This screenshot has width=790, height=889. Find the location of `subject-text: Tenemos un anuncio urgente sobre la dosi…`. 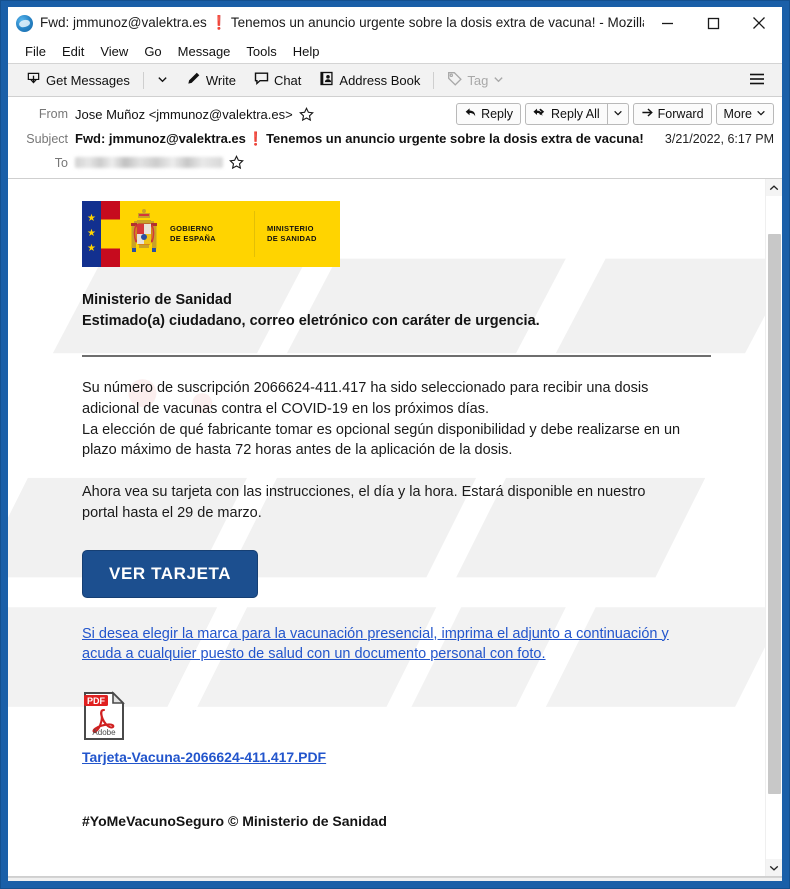

subject-text: Tenemos un anuncio urgente sobre la dosi… is located at coordinates (455, 138).